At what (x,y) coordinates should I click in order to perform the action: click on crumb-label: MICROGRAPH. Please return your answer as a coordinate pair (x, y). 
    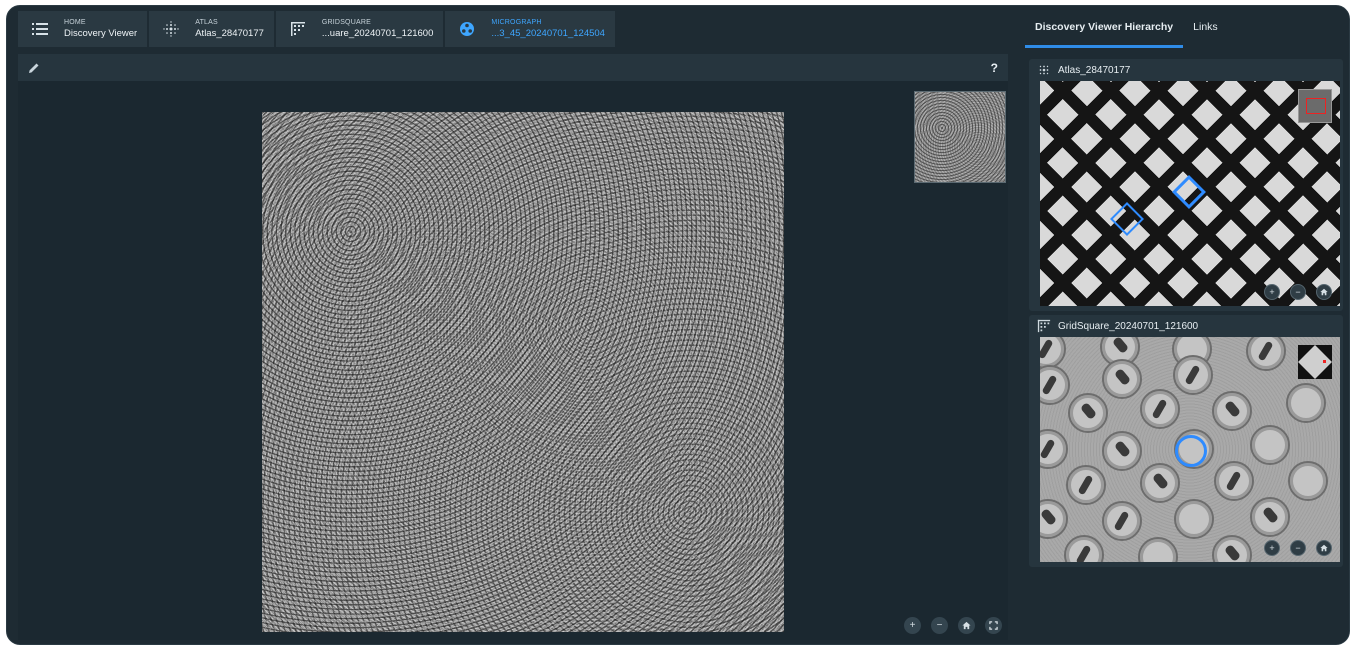
    Looking at the image, I should click on (516, 23).